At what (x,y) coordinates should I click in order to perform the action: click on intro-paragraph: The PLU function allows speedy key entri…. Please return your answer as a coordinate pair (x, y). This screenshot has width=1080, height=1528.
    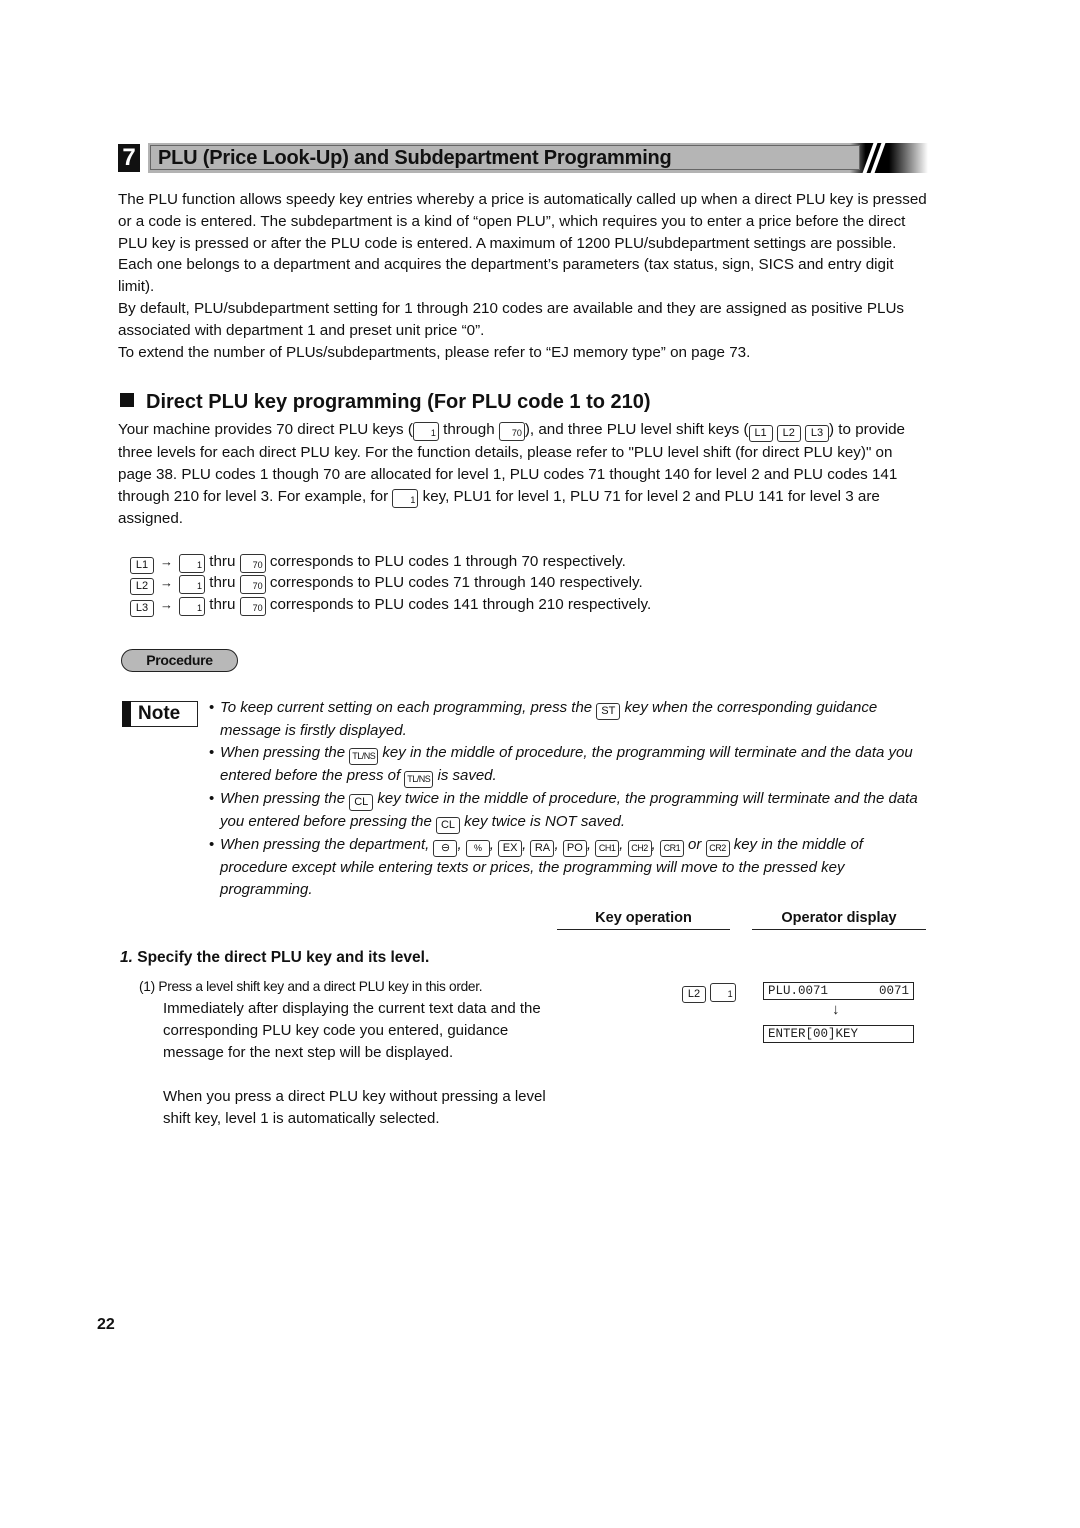
    Looking at the image, I should click on (522, 243).